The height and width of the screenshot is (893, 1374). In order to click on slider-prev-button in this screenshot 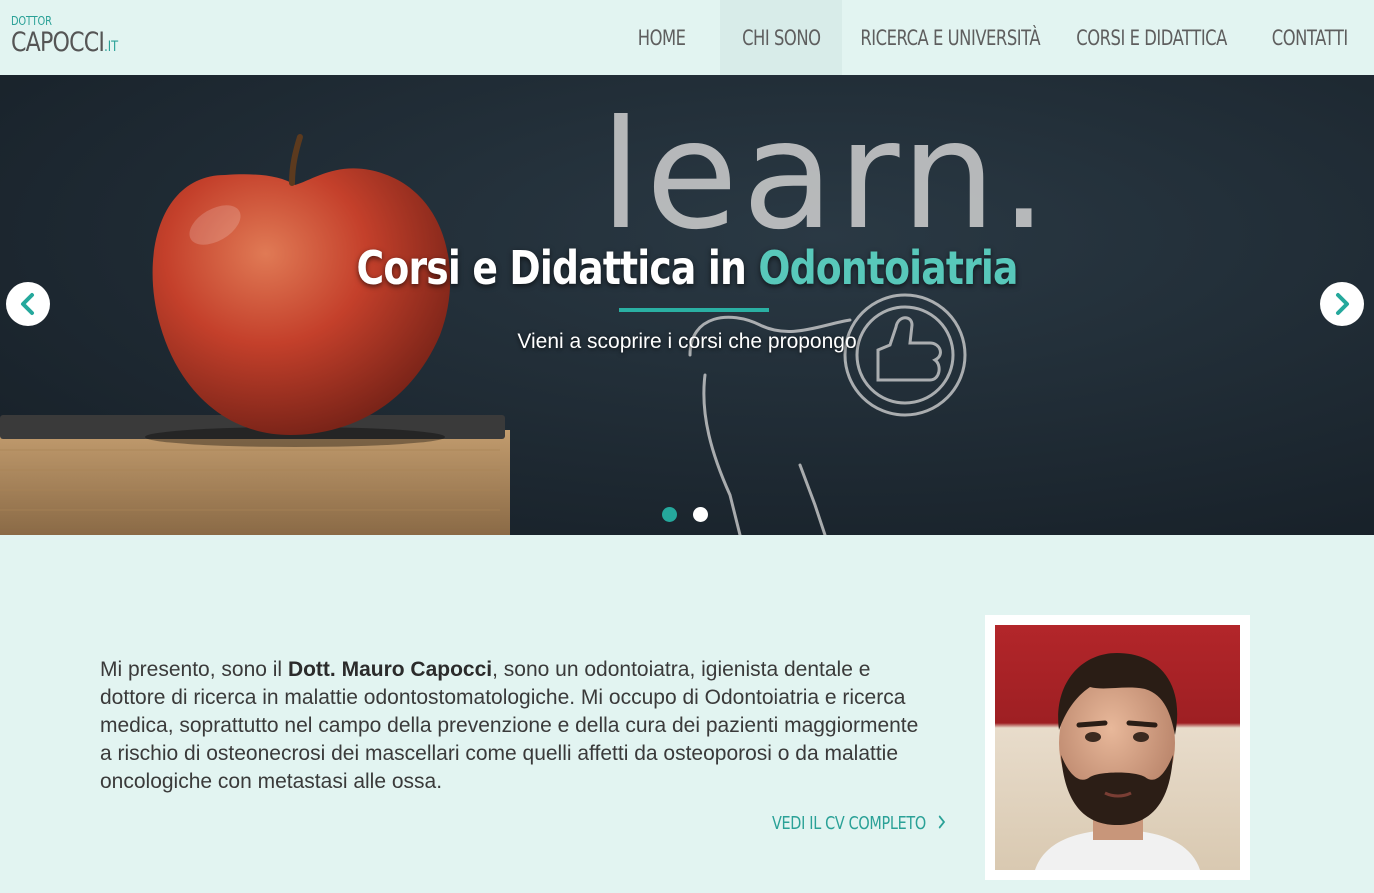, I will do `click(28, 304)`.